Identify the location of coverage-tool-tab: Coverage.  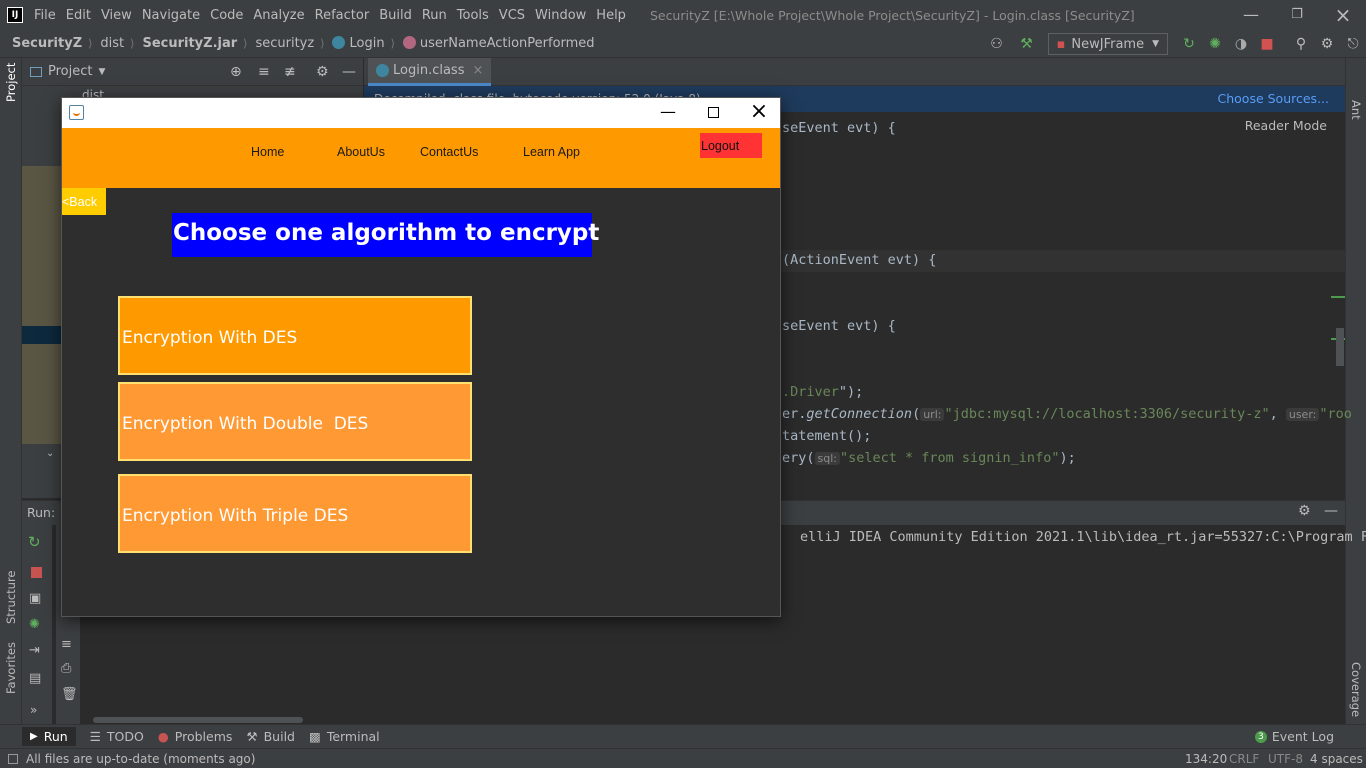
(1356, 689).